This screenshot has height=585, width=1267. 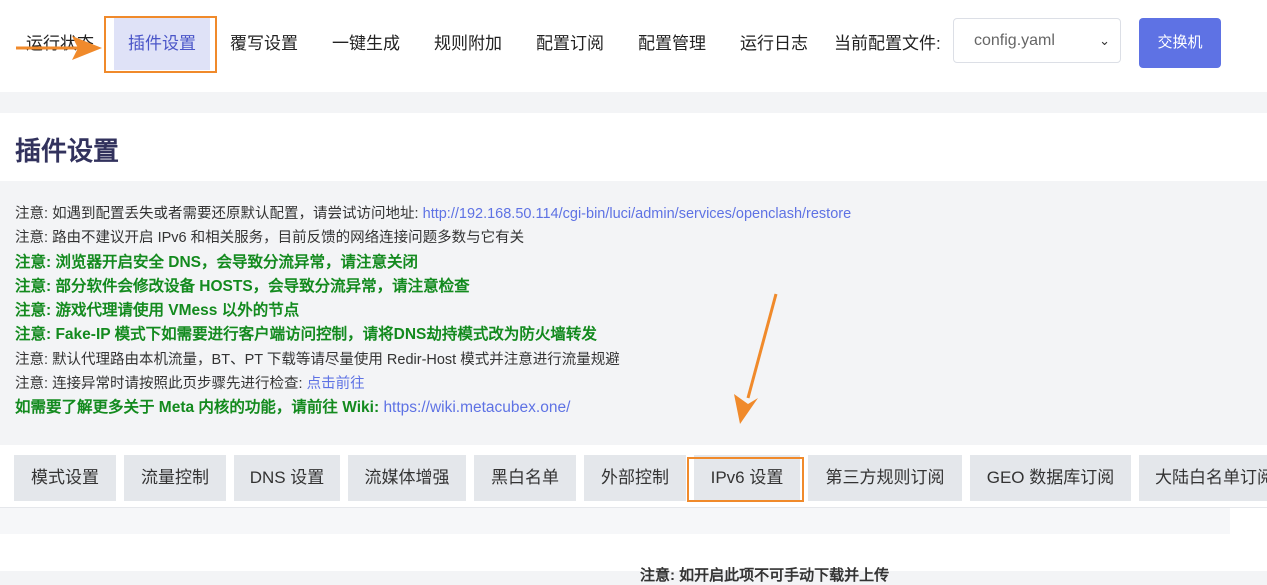 I want to click on tab-mode: 模式设置, so click(x=65, y=478).